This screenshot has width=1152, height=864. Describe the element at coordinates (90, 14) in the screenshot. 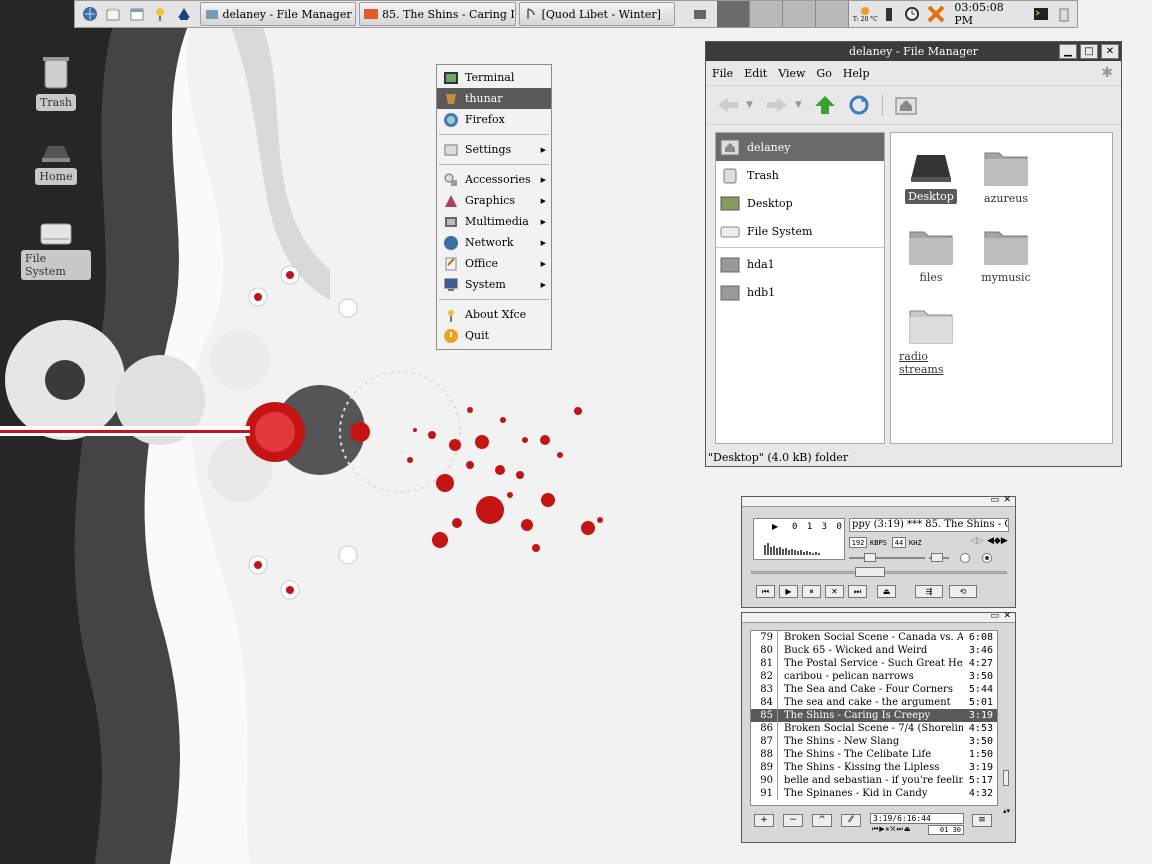

I see `browser-icon` at that location.